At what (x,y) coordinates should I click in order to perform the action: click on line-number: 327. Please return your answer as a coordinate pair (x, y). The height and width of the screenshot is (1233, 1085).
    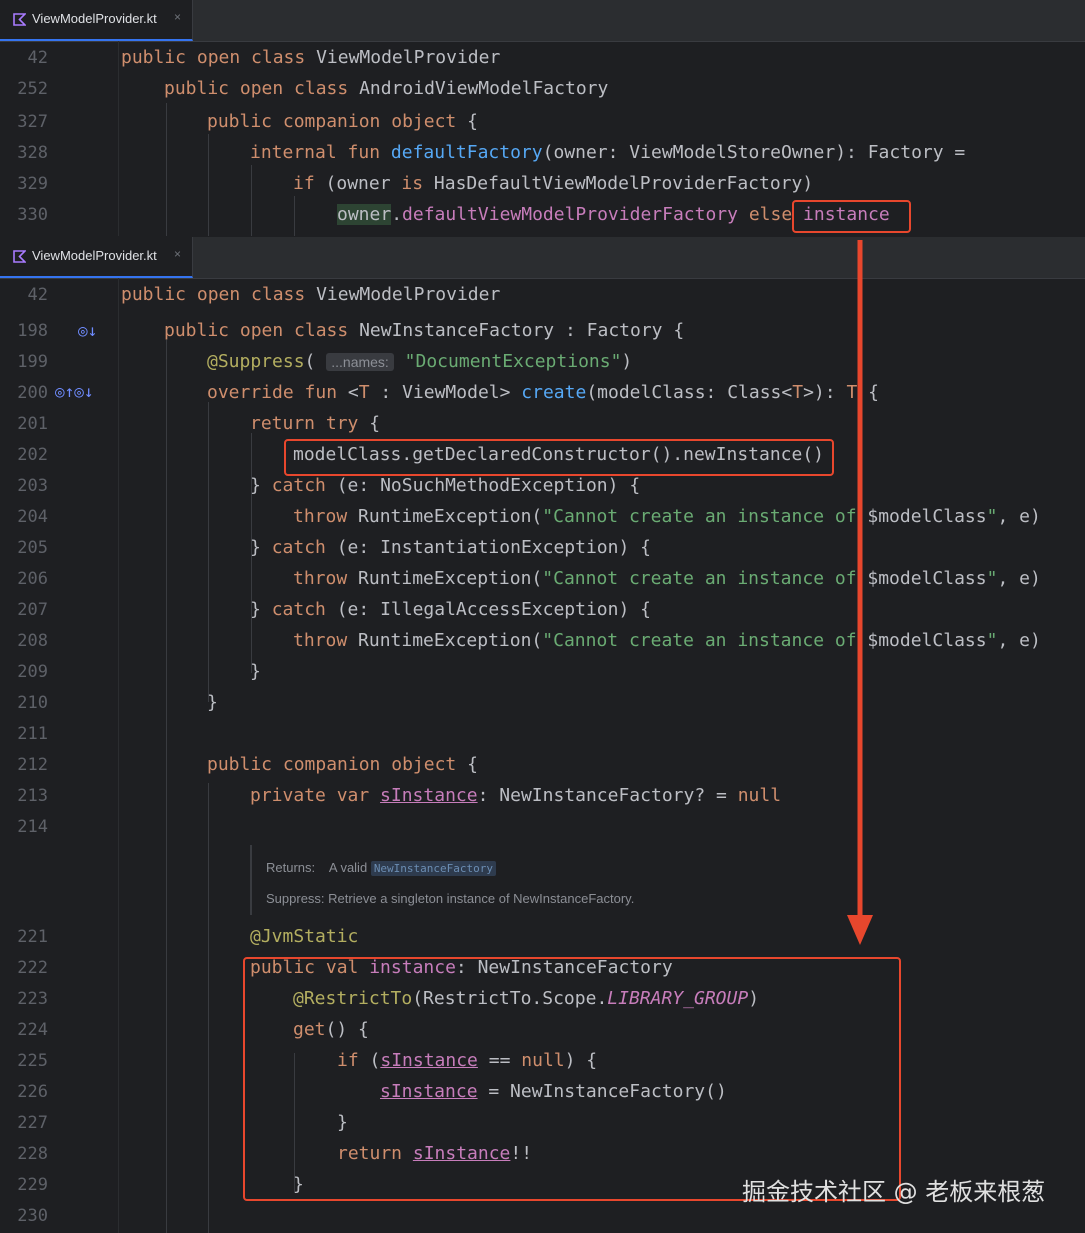
    Looking at the image, I should click on (32, 122).